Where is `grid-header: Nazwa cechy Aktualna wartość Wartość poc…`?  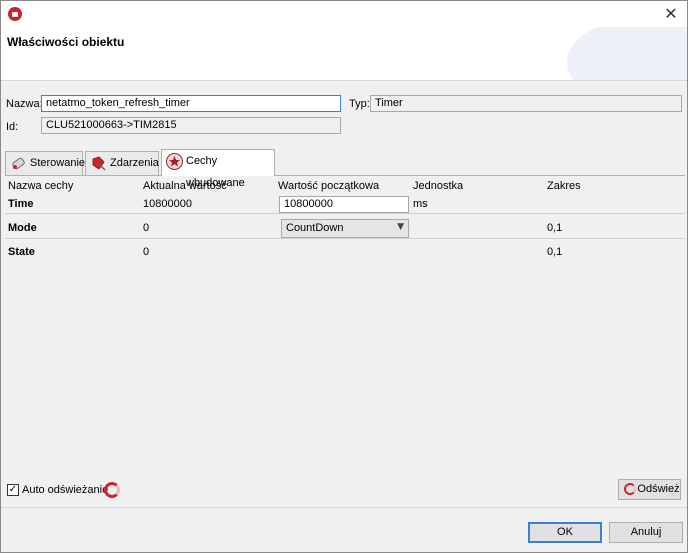 grid-header: Nazwa cechy Aktualna wartość Wartość poc… is located at coordinates (345, 187).